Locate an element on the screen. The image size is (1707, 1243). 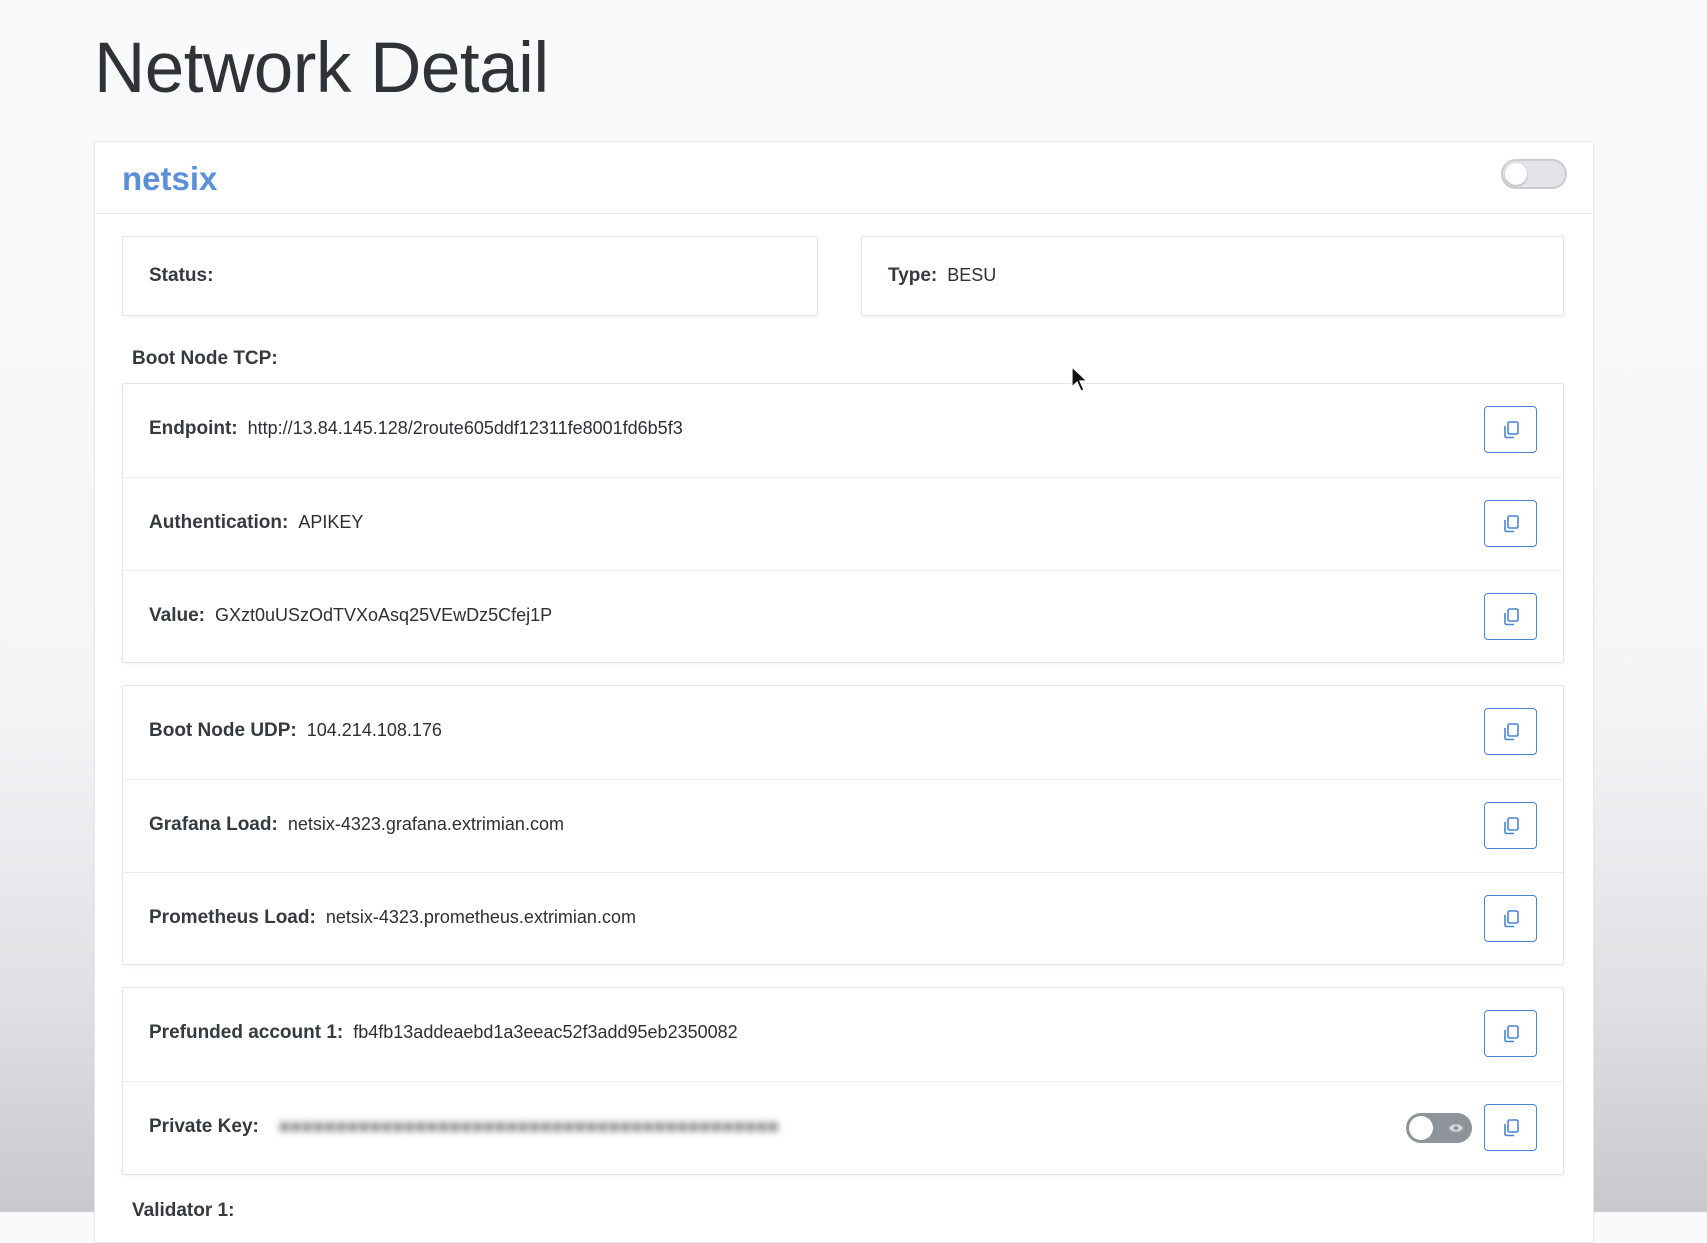
value-label: Value: is located at coordinates (177, 615).